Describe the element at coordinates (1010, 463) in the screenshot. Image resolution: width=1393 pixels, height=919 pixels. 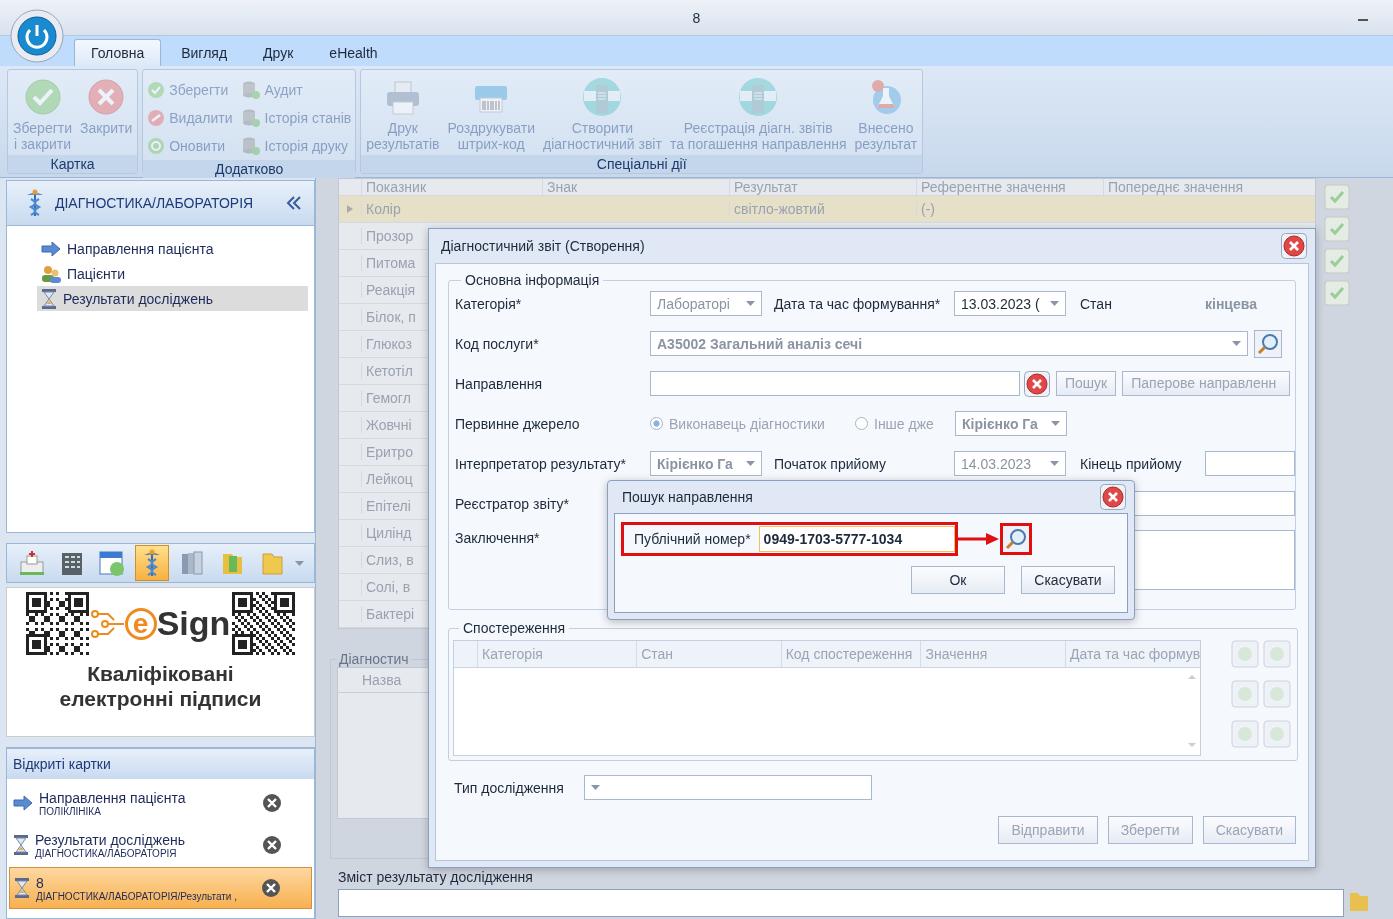
I see `dropdown: 14.03.2023` at that location.